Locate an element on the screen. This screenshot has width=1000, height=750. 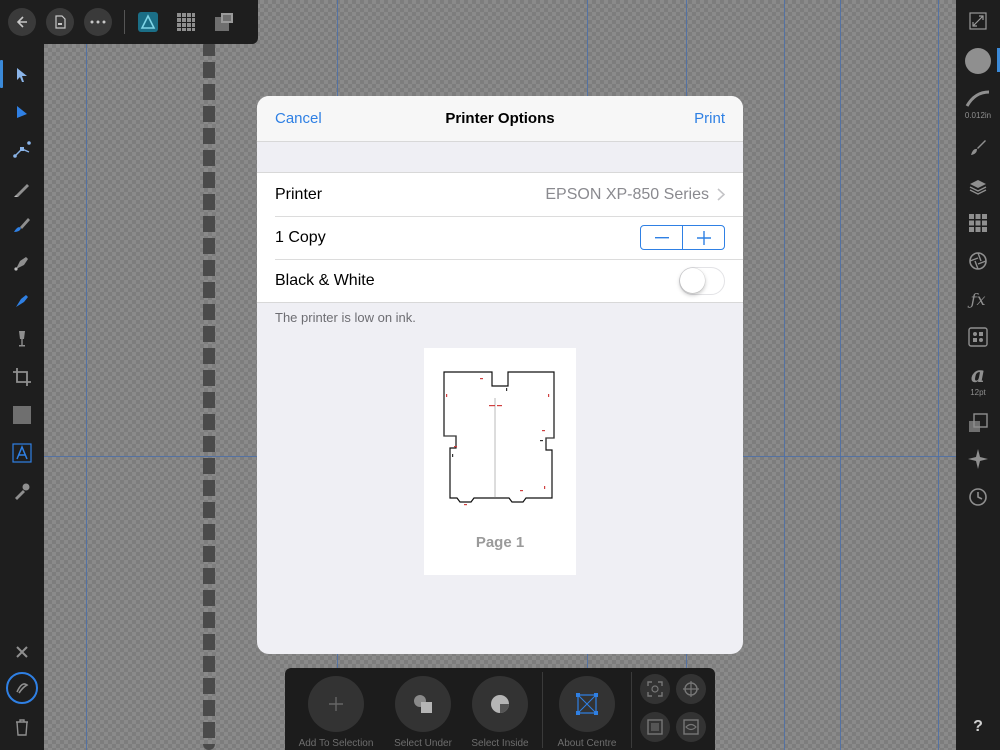
dashed-wall-shape is located at coordinates (209, 395).